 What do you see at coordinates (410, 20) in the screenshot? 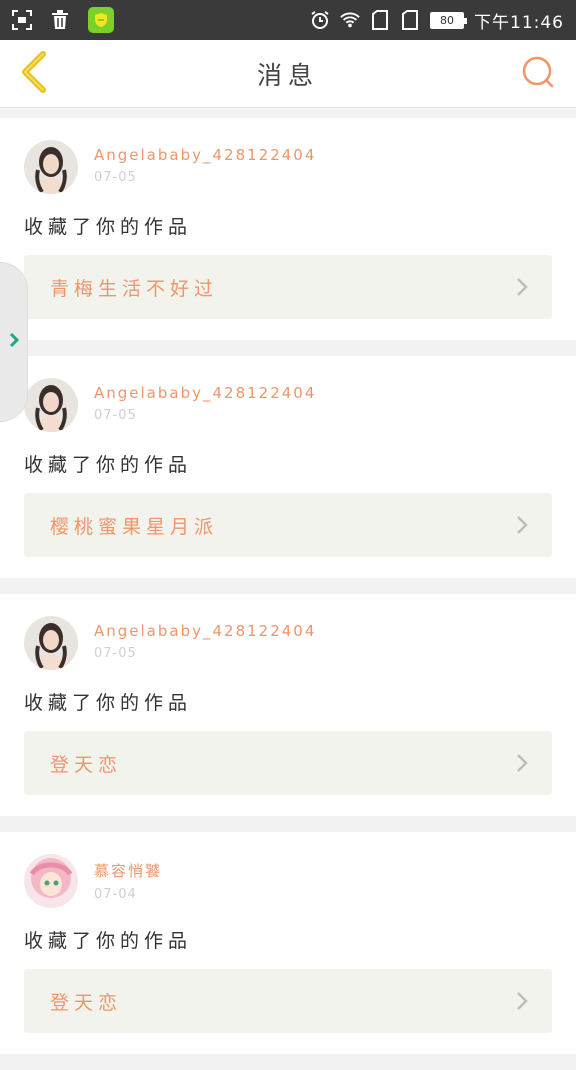
I see `sim2-icon` at bounding box center [410, 20].